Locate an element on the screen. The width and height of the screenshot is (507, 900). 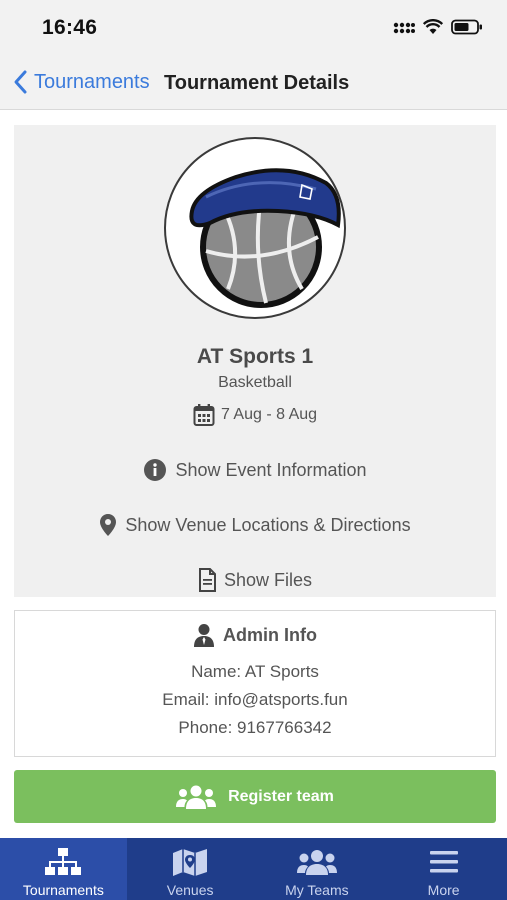
tab-my-teams: My Teams is located at coordinates (317, 869).